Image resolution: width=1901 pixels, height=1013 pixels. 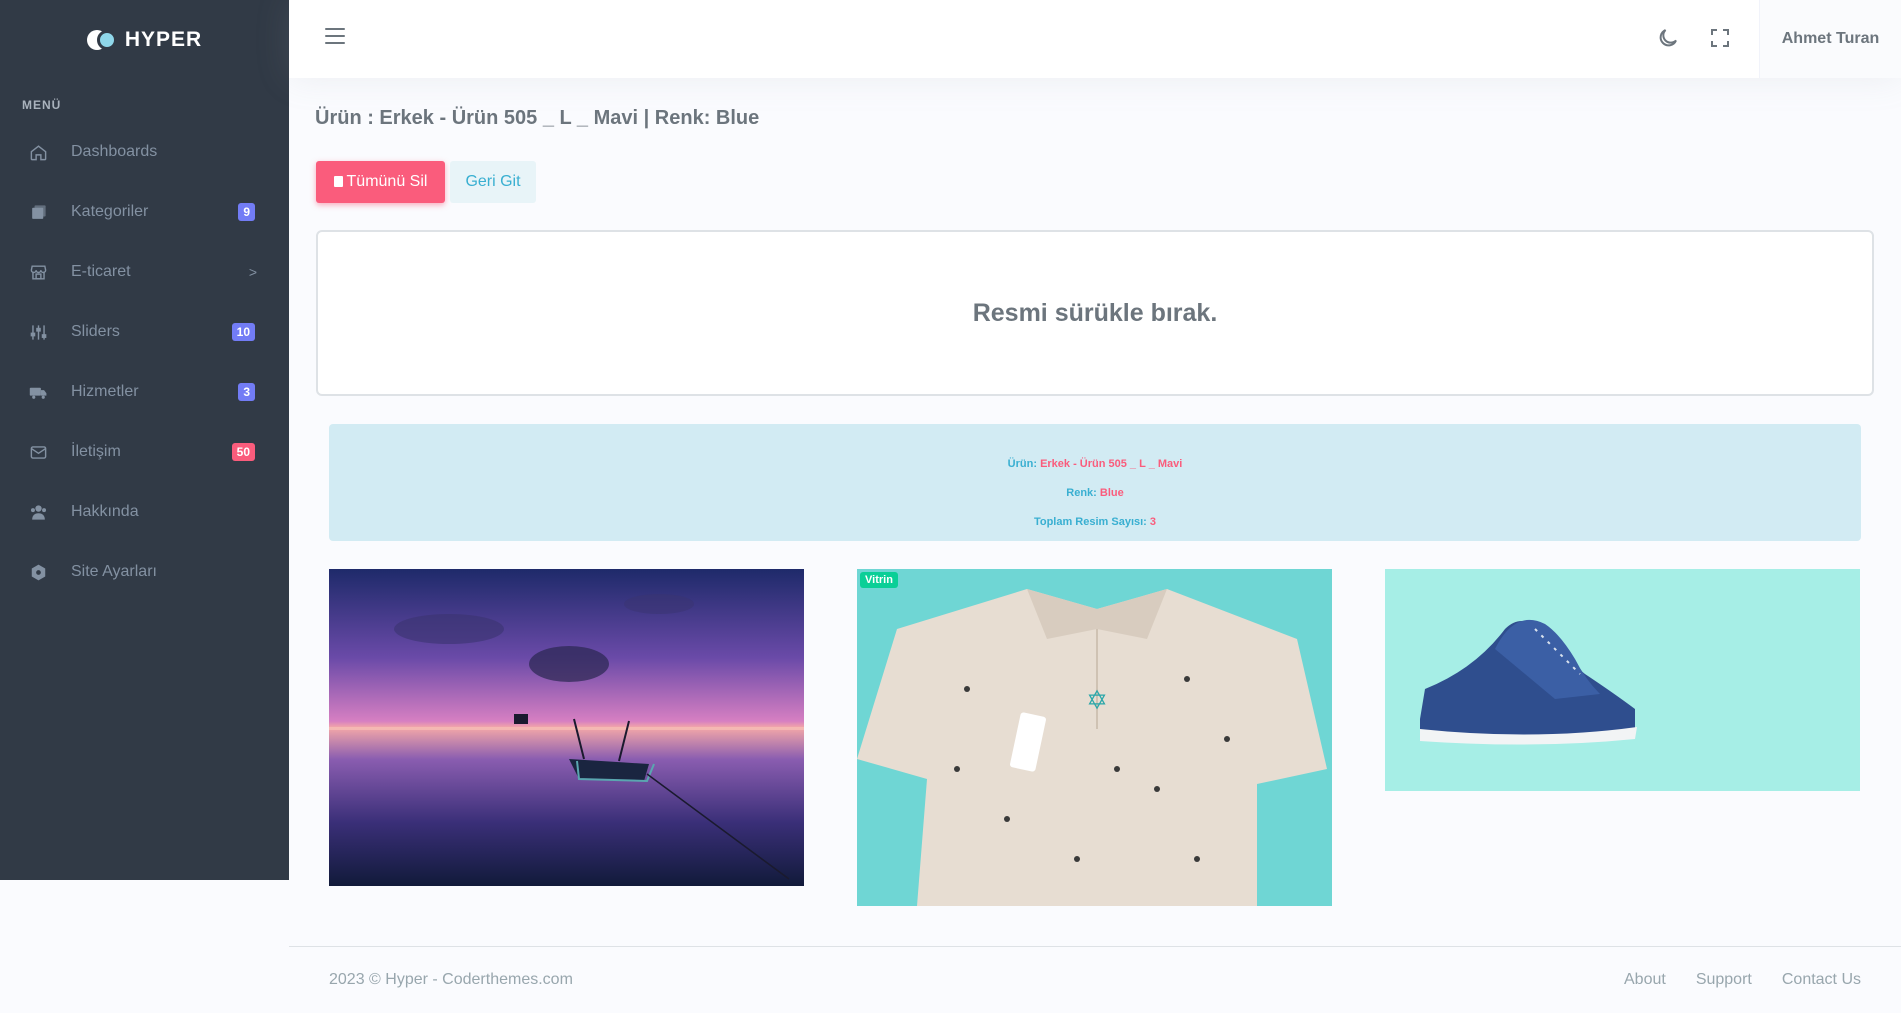 I want to click on delete-all-label: Tümünü Sil, so click(x=387, y=181).